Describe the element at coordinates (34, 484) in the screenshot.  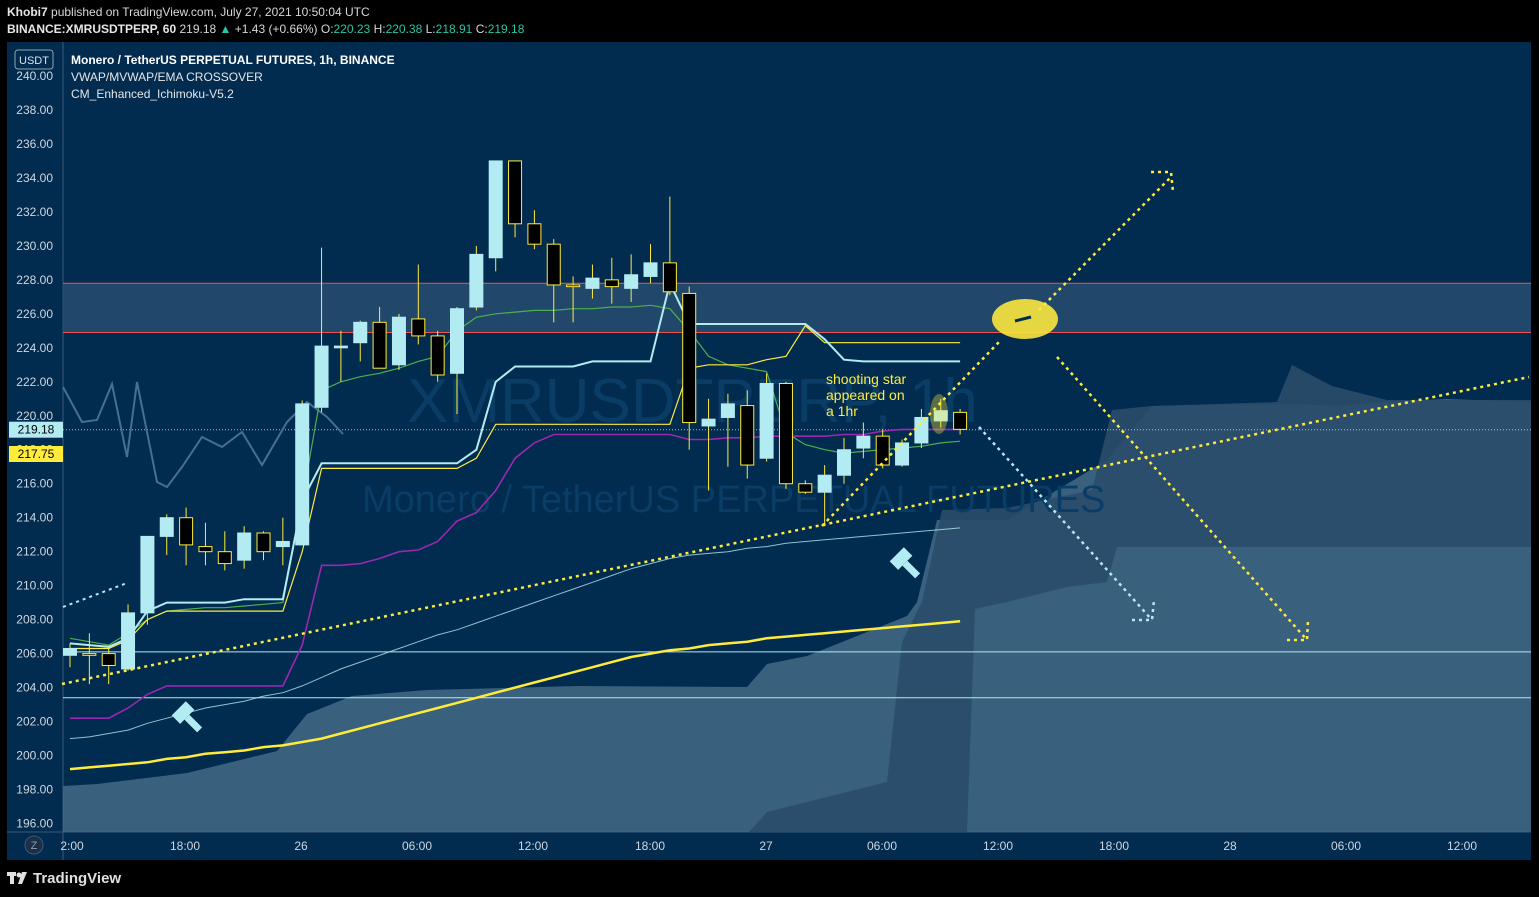
I see `price-tick-label: 216.00` at that location.